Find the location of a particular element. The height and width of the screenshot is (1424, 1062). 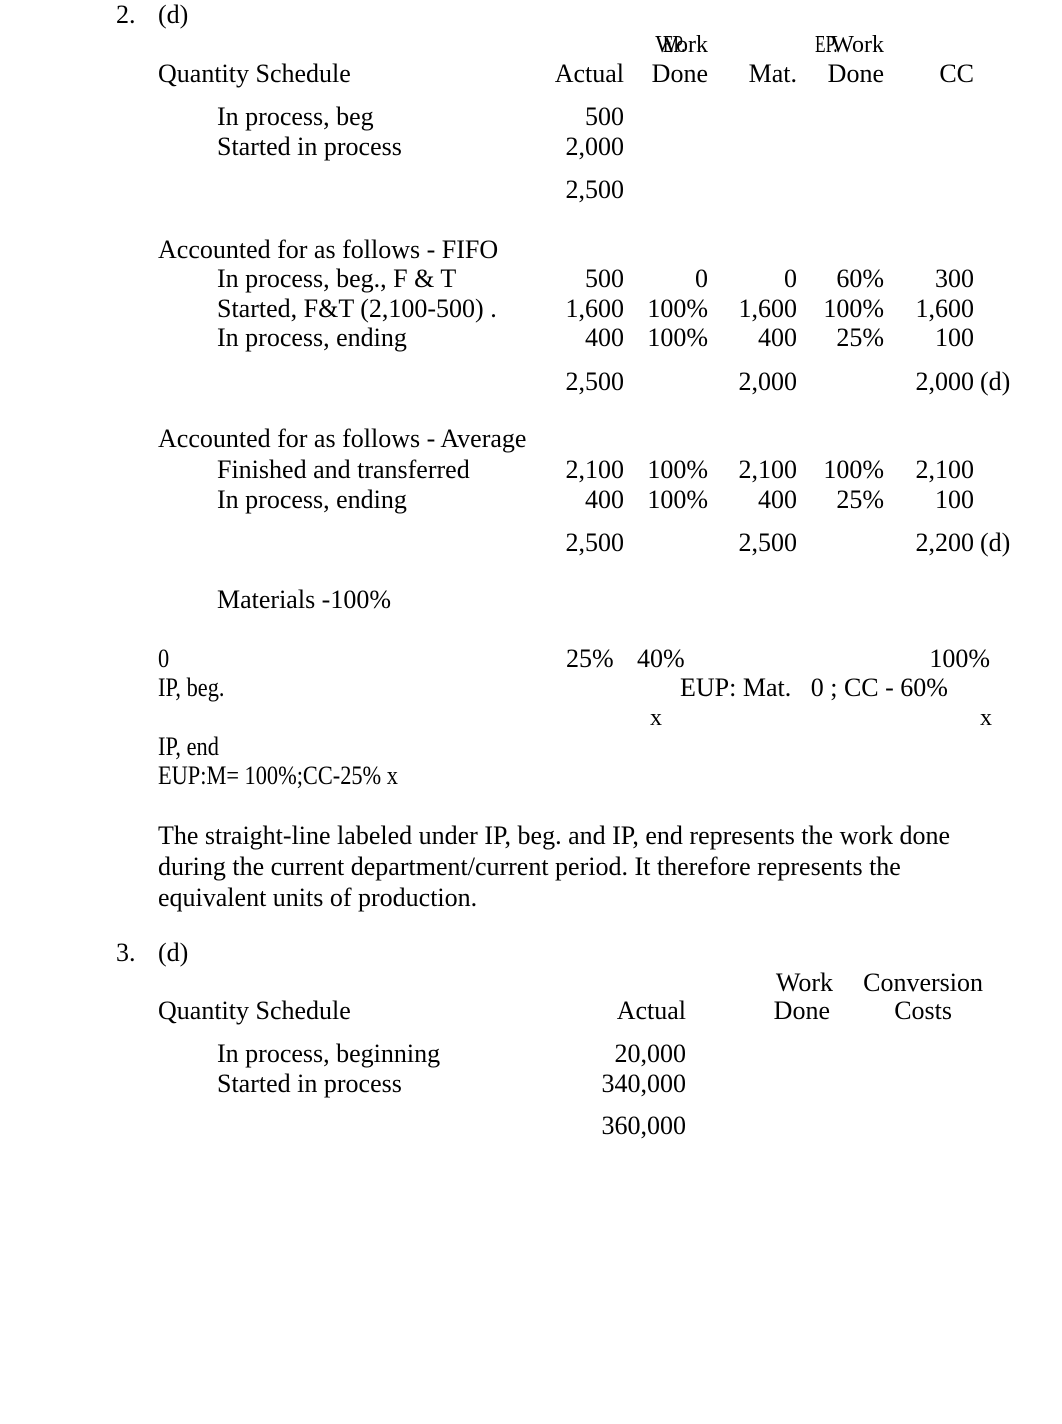

row-value-actual-3: 20,000 is located at coordinates (650, 1053).